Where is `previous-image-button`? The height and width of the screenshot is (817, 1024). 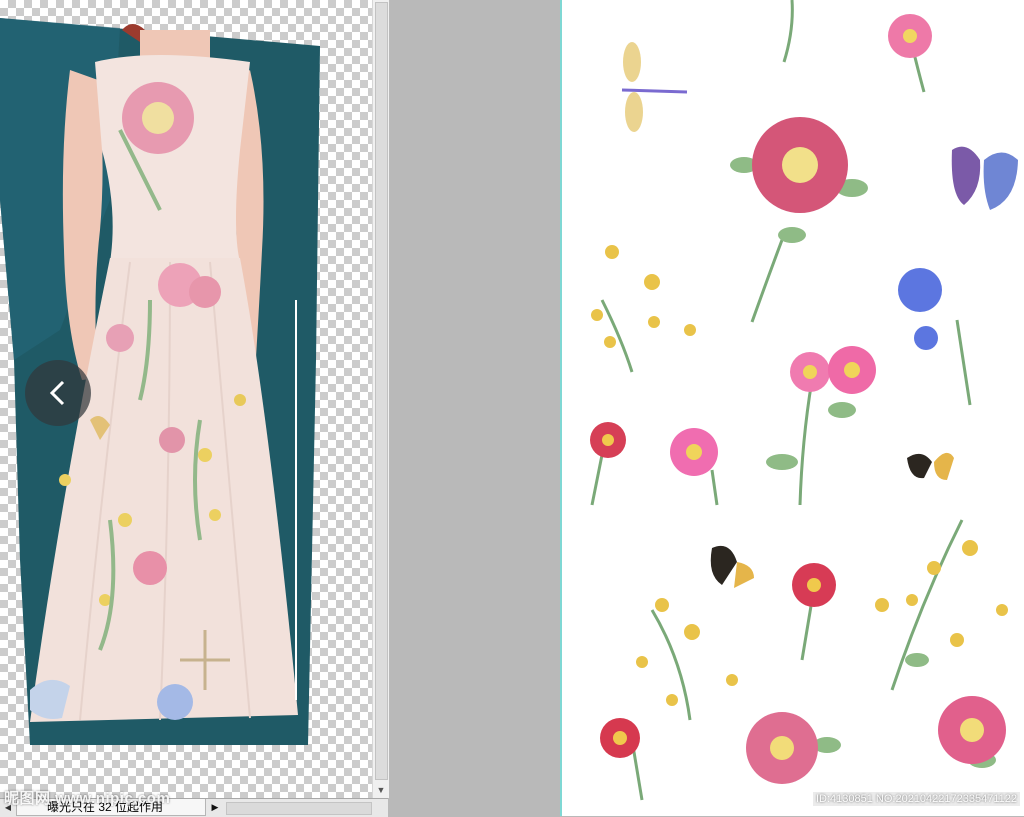
previous-image-button is located at coordinates (58, 393).